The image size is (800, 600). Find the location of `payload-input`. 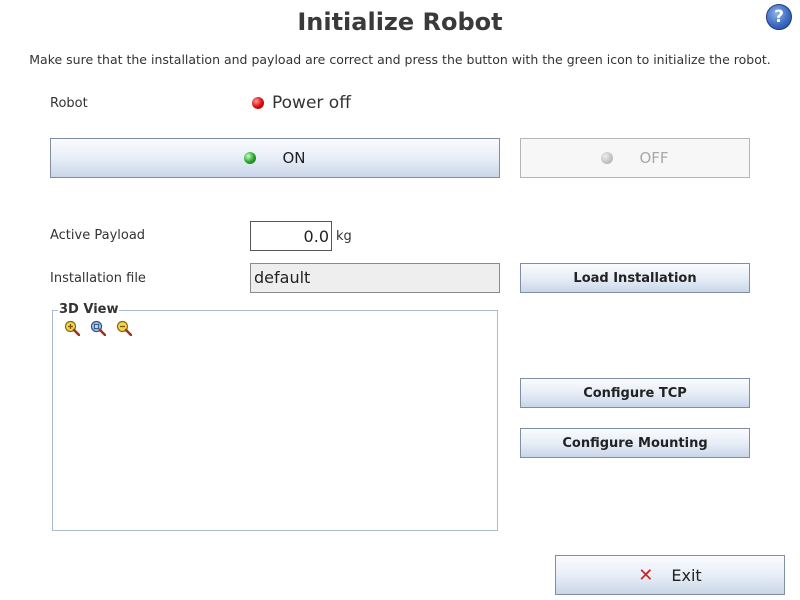

payload-input is located at coordinates (291, 236).